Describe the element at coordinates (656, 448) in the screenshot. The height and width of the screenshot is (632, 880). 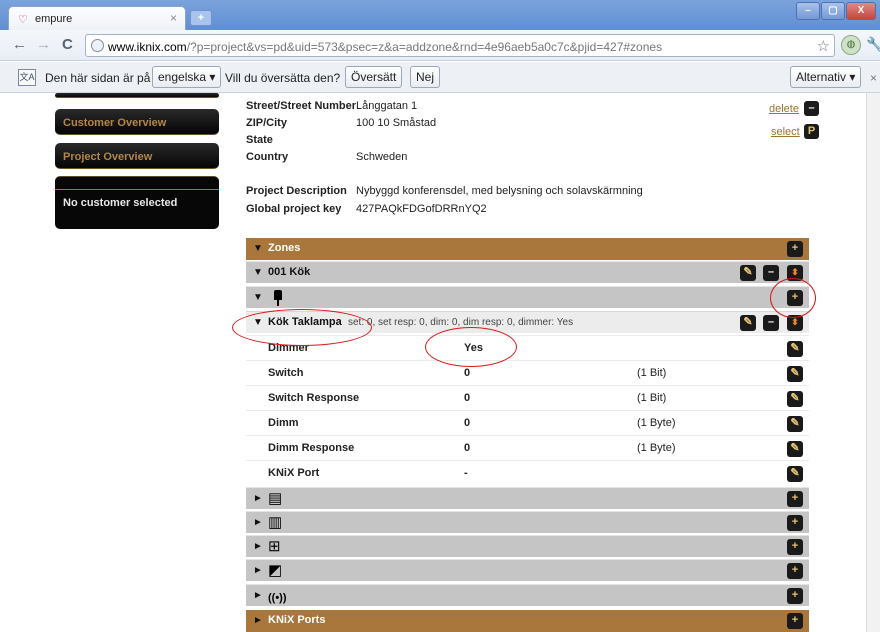
I see `property-size: (1 Byte)` at that location.